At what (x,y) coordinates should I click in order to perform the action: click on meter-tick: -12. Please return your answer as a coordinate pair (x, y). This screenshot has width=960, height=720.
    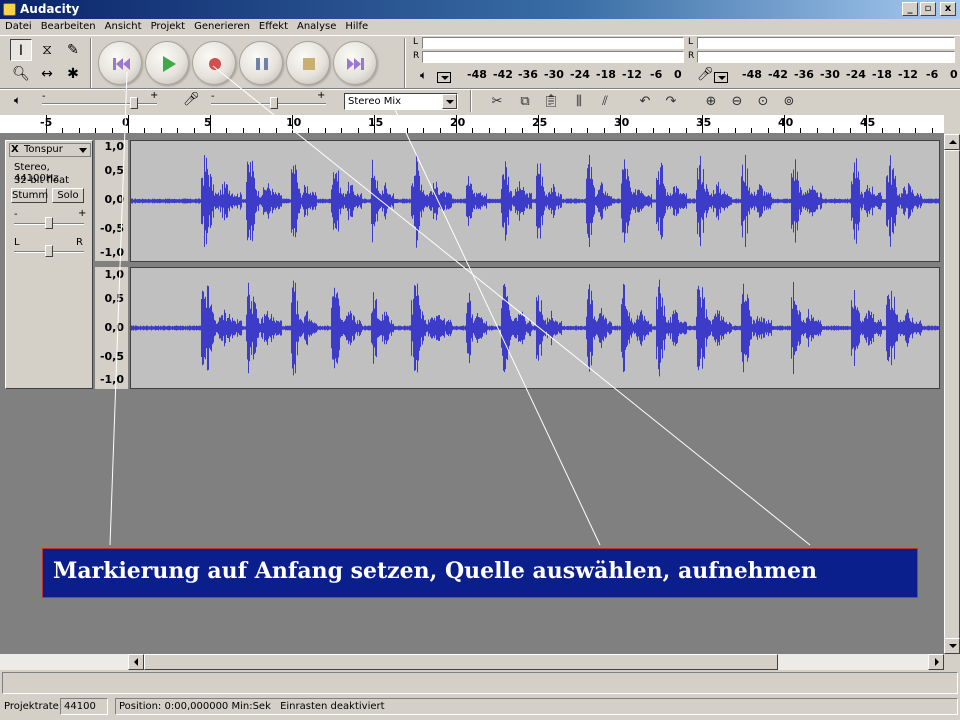
    Looking at the image, I should click on (908, 74).